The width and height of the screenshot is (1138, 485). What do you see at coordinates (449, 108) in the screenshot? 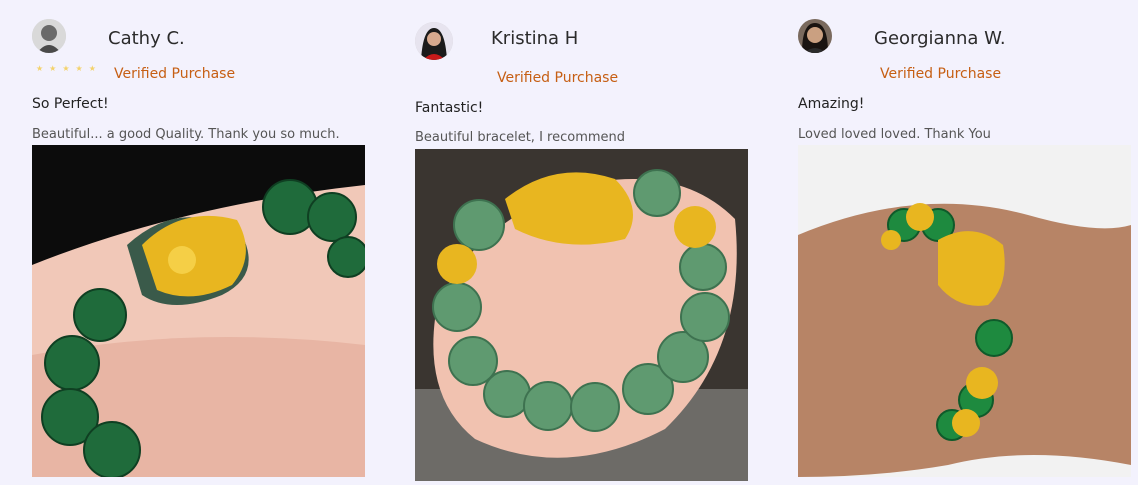
I see `review-title: Fantastic!` at bounding box center [449, 108].